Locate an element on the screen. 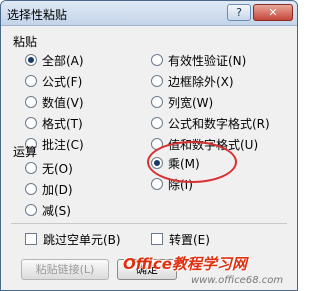 The height and width of the screenshot is (291, 320). divider is located at coordinates (149, 223).